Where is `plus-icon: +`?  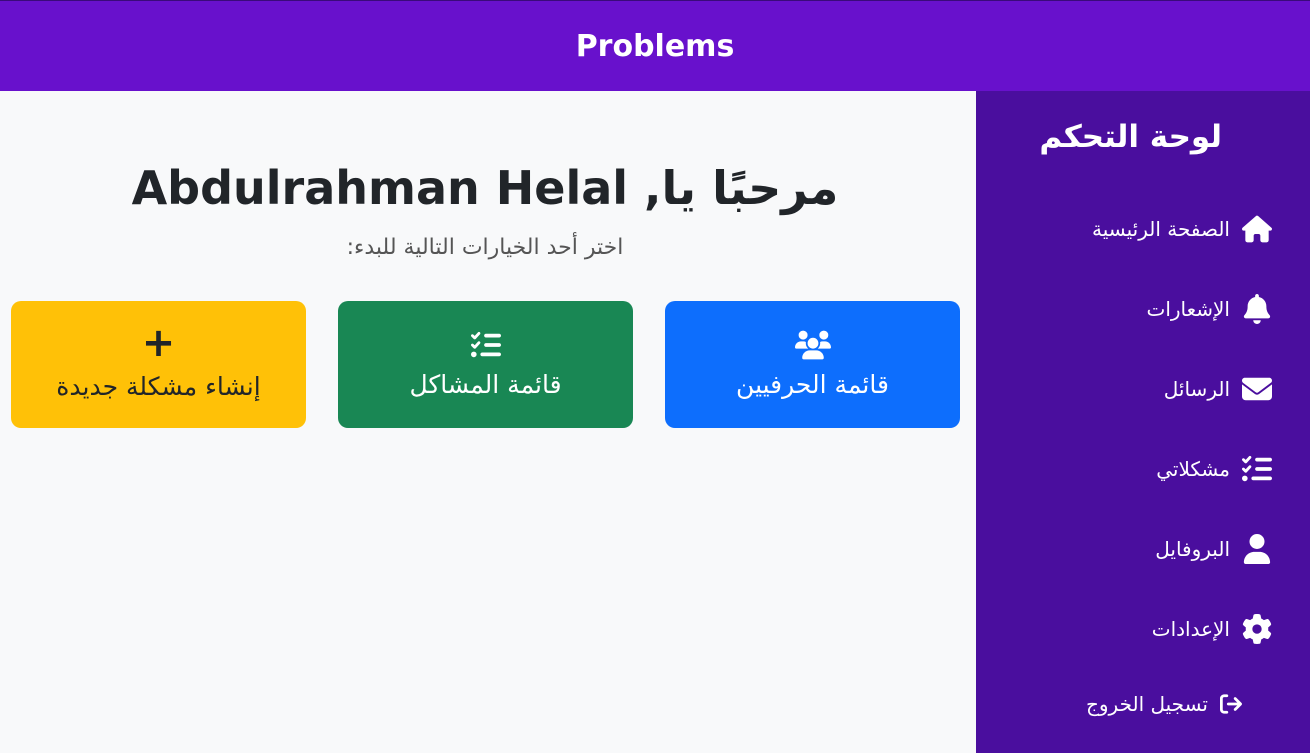
plus-icon: + is located at coordinates (158, 343).